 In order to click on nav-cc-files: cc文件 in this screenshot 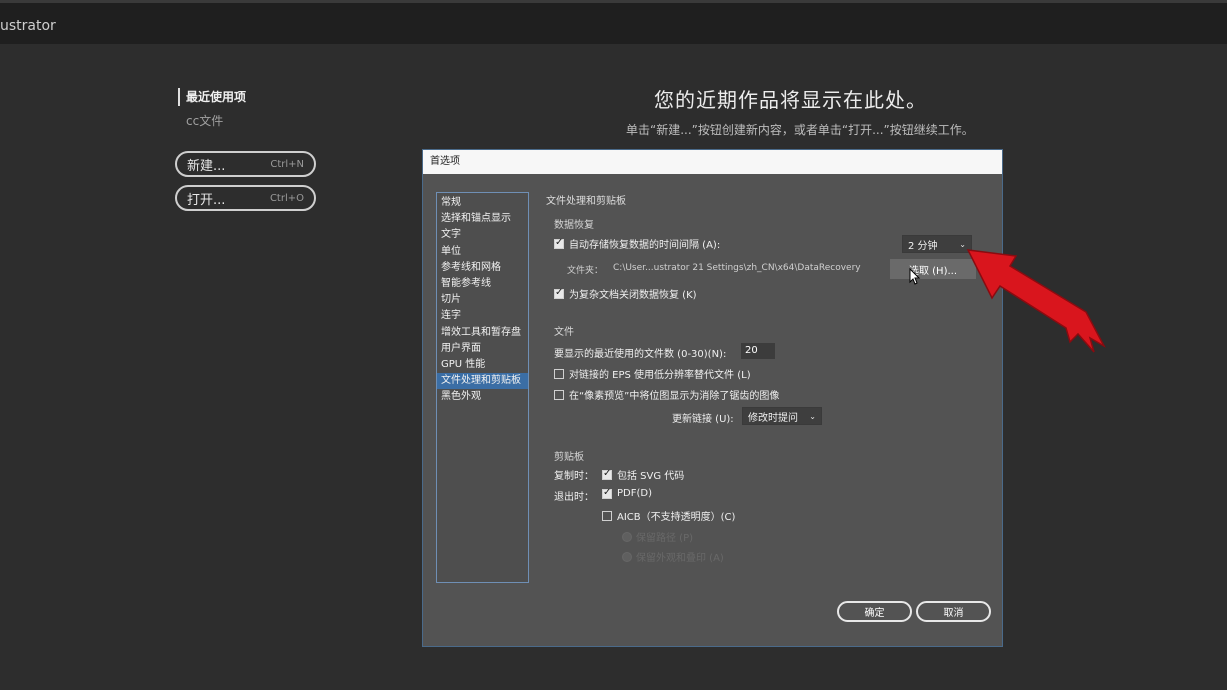, I will do `click(204, 121)`.